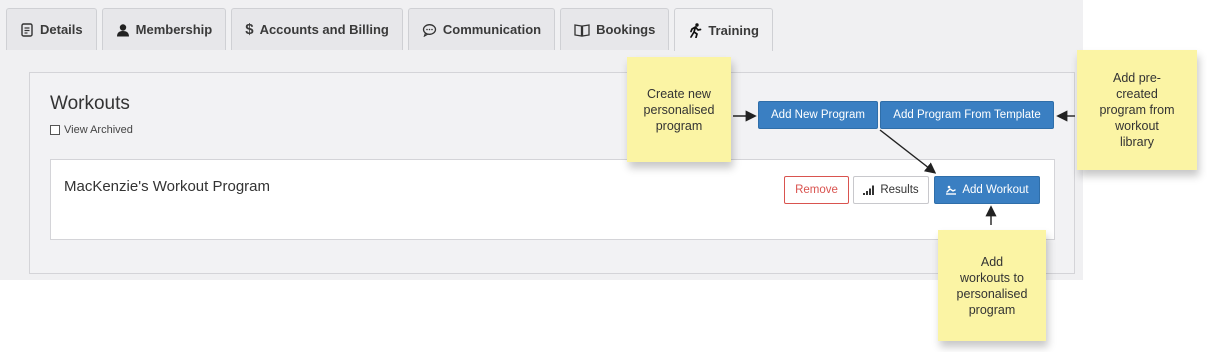  What do you see at coordinates (61, 29) in the screenshot?
I see `tab-label: Details` at bounding box center [61, 29].